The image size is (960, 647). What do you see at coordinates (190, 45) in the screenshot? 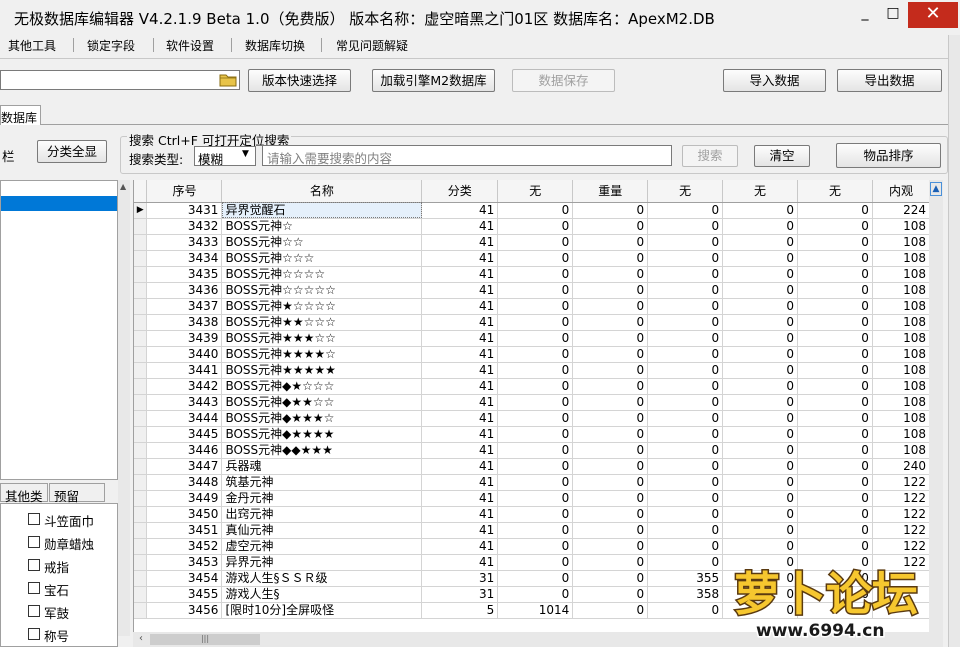
I see `menu-settings: 软件设置` at bounding box center [190, 45].